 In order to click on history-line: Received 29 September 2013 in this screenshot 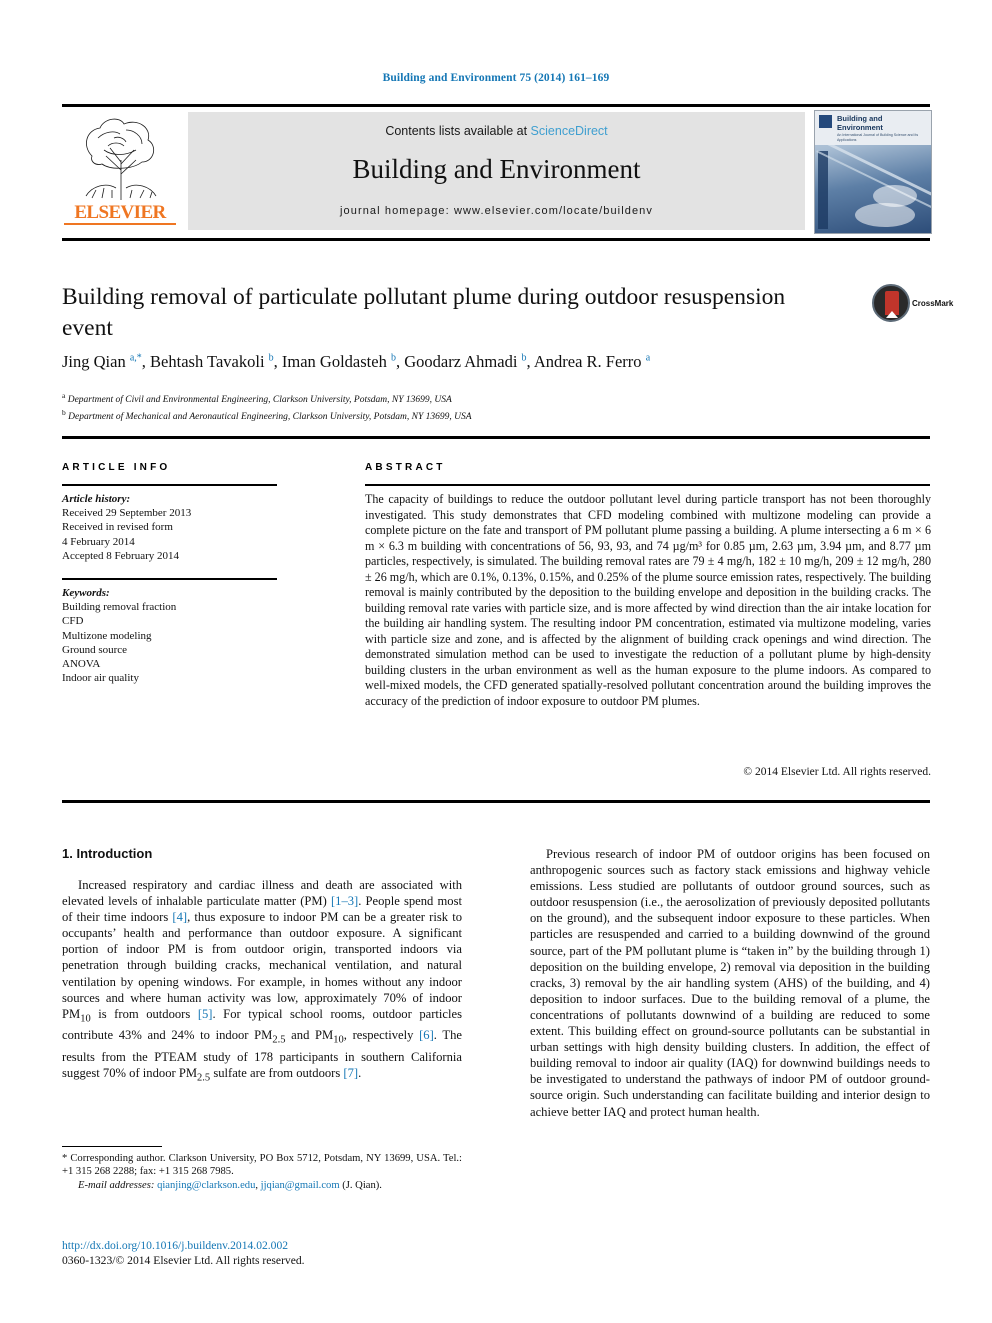, I will do `click(127, 513)`.